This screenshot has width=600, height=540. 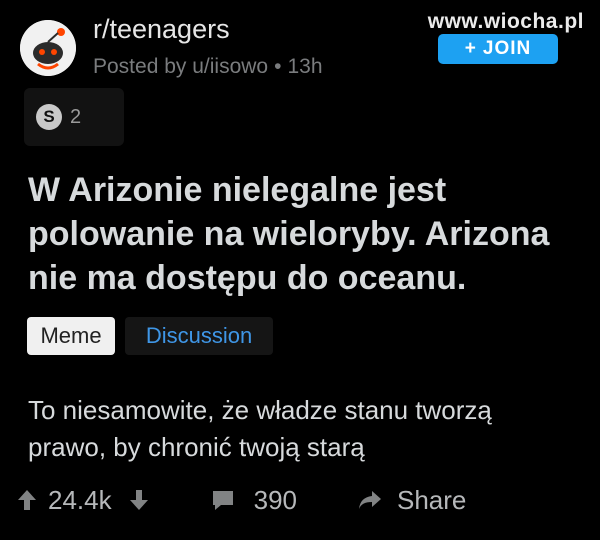 What do you see at coordinates (505, 21) in the screenshot?
I see `watermark: www.wiocha.pl` at bounding box center [505, 21].